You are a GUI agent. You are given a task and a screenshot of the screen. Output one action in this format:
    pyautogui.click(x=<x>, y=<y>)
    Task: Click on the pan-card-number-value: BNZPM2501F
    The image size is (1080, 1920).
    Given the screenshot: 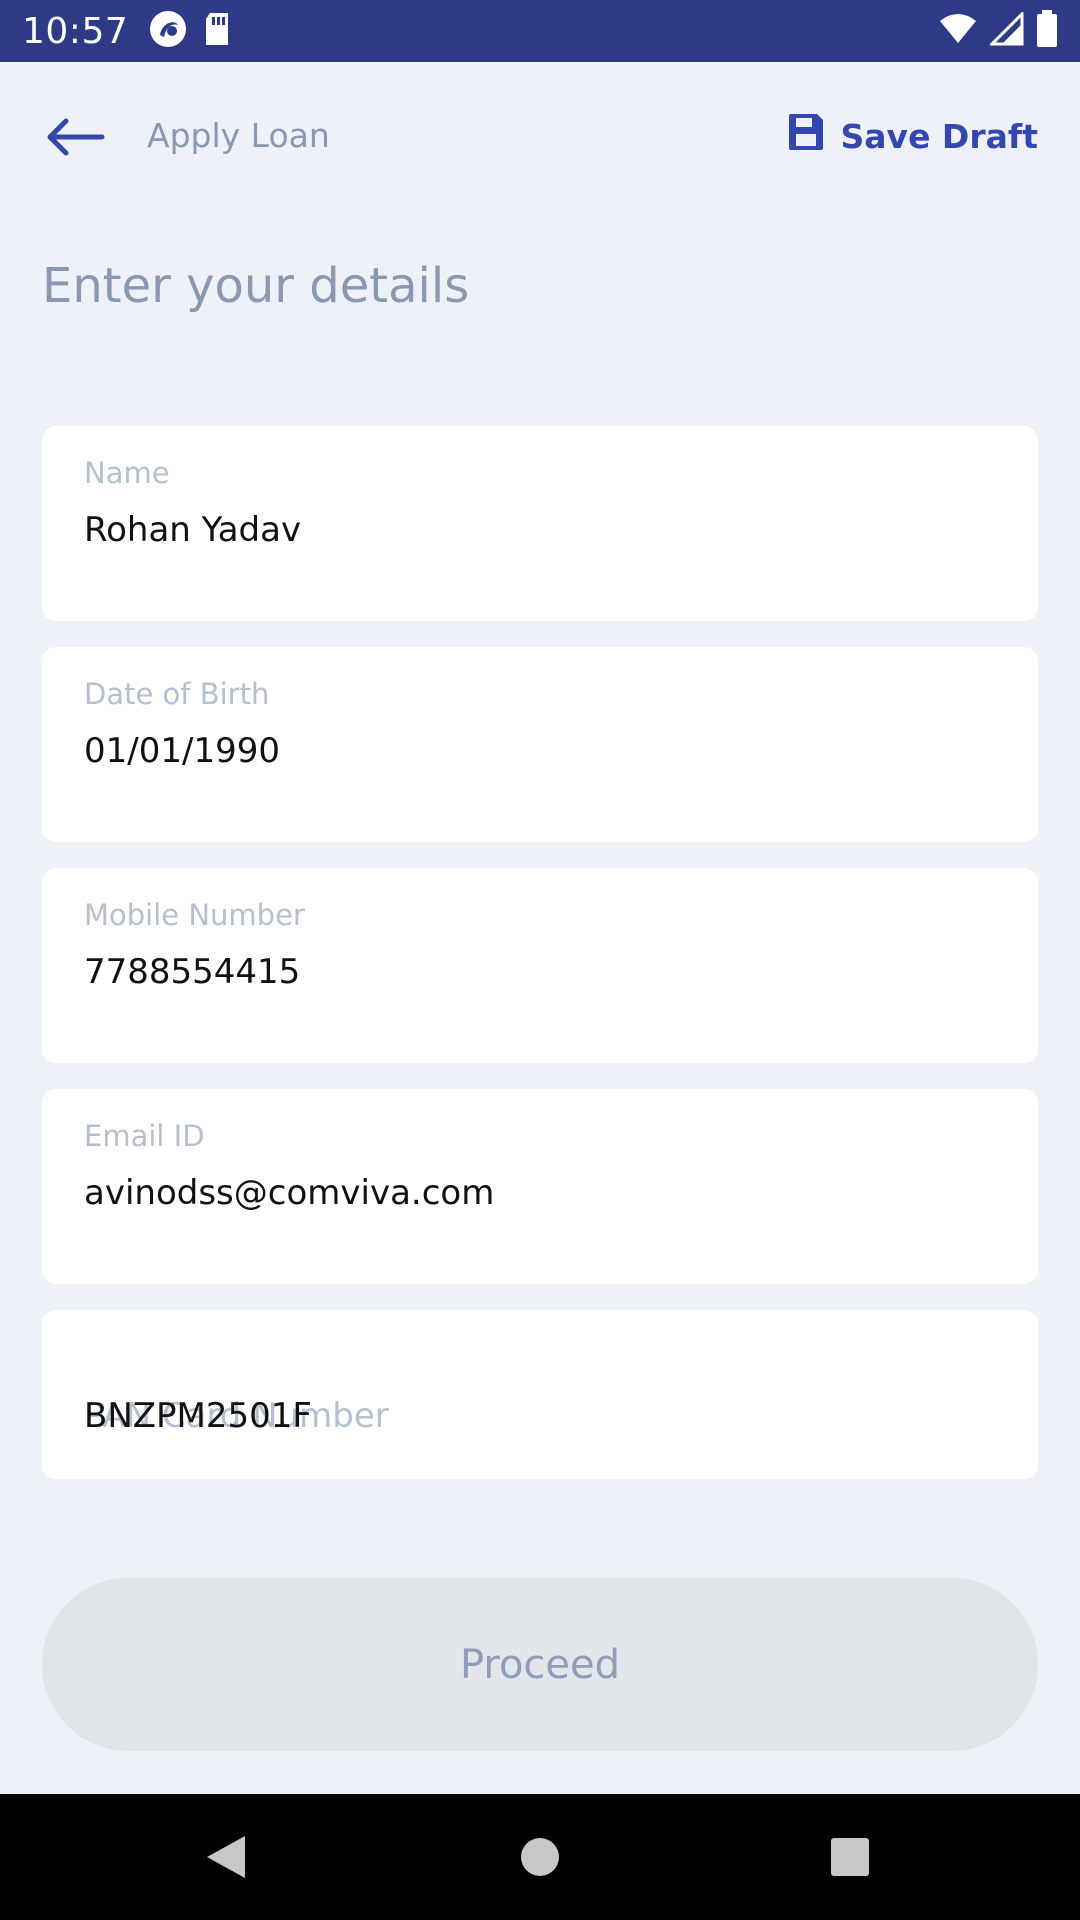 What is the action you would take?
    pyautogui.click(x=198, y=1416)
    